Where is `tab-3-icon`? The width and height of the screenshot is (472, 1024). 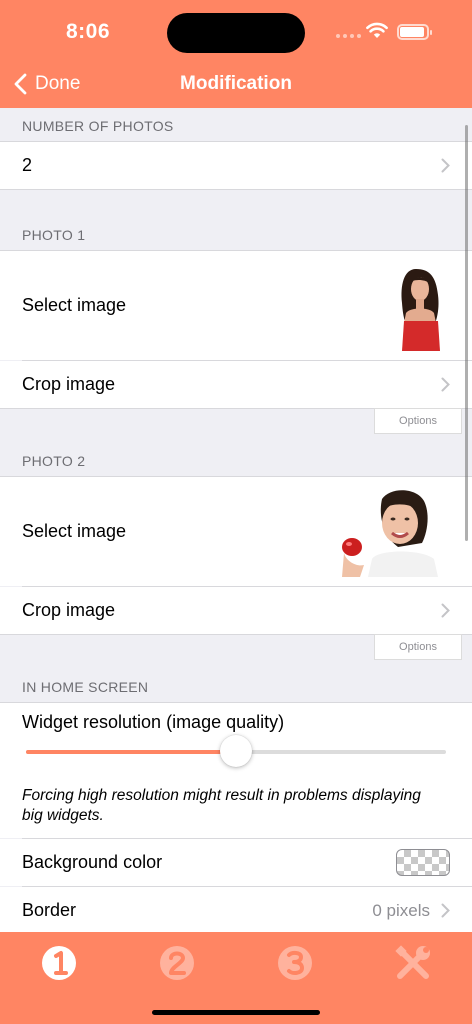 tab-3-icon is located at coordinates (295, 963).